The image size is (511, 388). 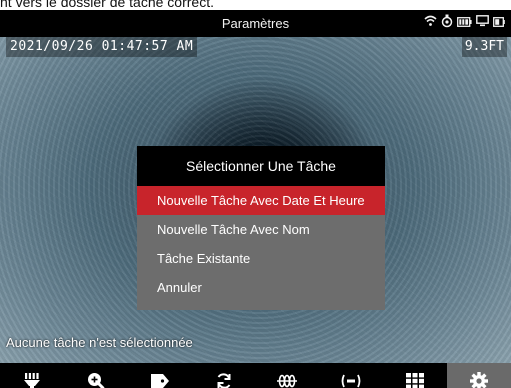 I want to click on coil-button, so click(x=288, y=375).